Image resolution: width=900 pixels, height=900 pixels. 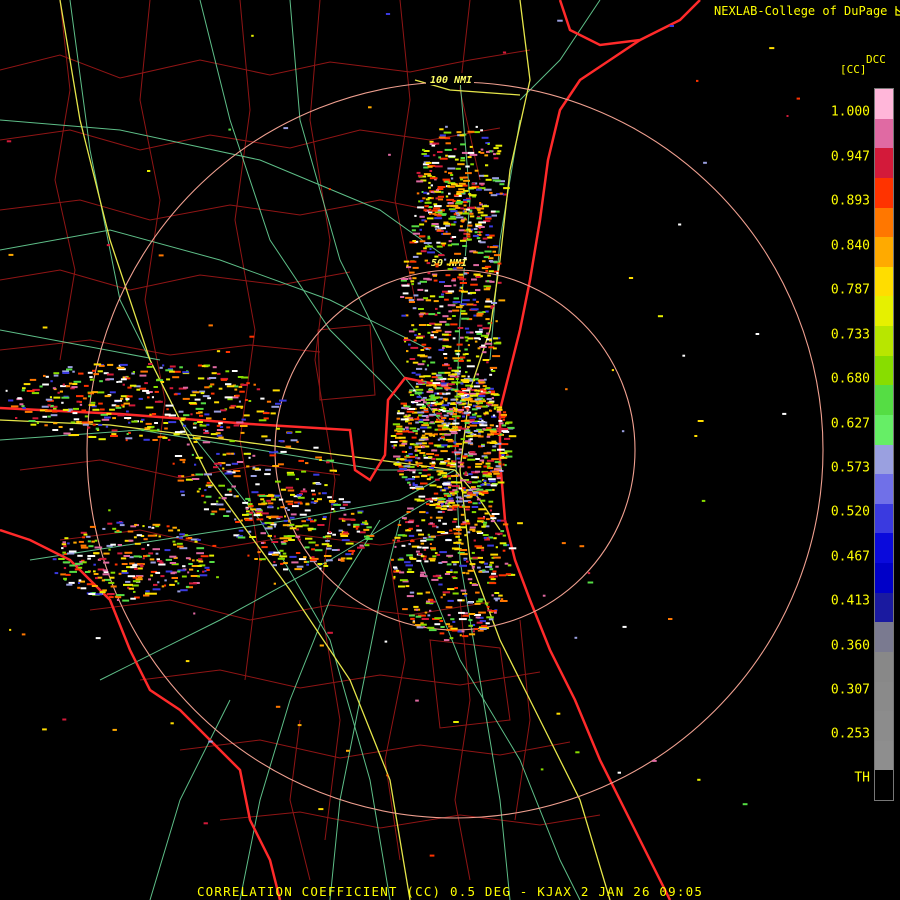 I want to click on legend-label: 0.947, so click(x=850, y=157).